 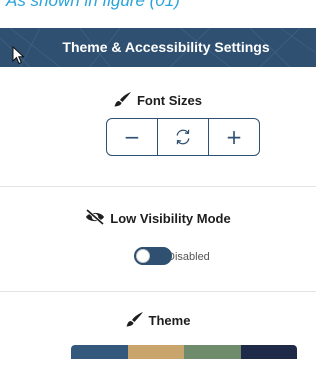 What do you see at coordinates (170, 218) in the screenshot?
I see `low-visibility-label: Low Visibility Mode` at bounding box center [170, 218].